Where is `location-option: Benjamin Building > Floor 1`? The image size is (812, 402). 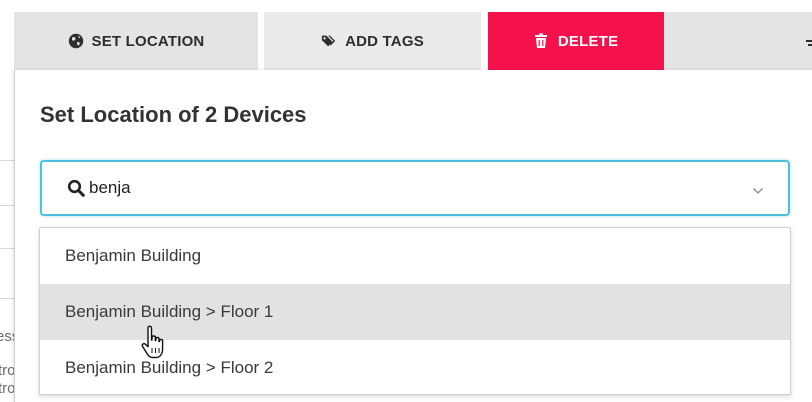 location-option: Benjamin Building > Floor 1 is located at coordinates (415, 312).